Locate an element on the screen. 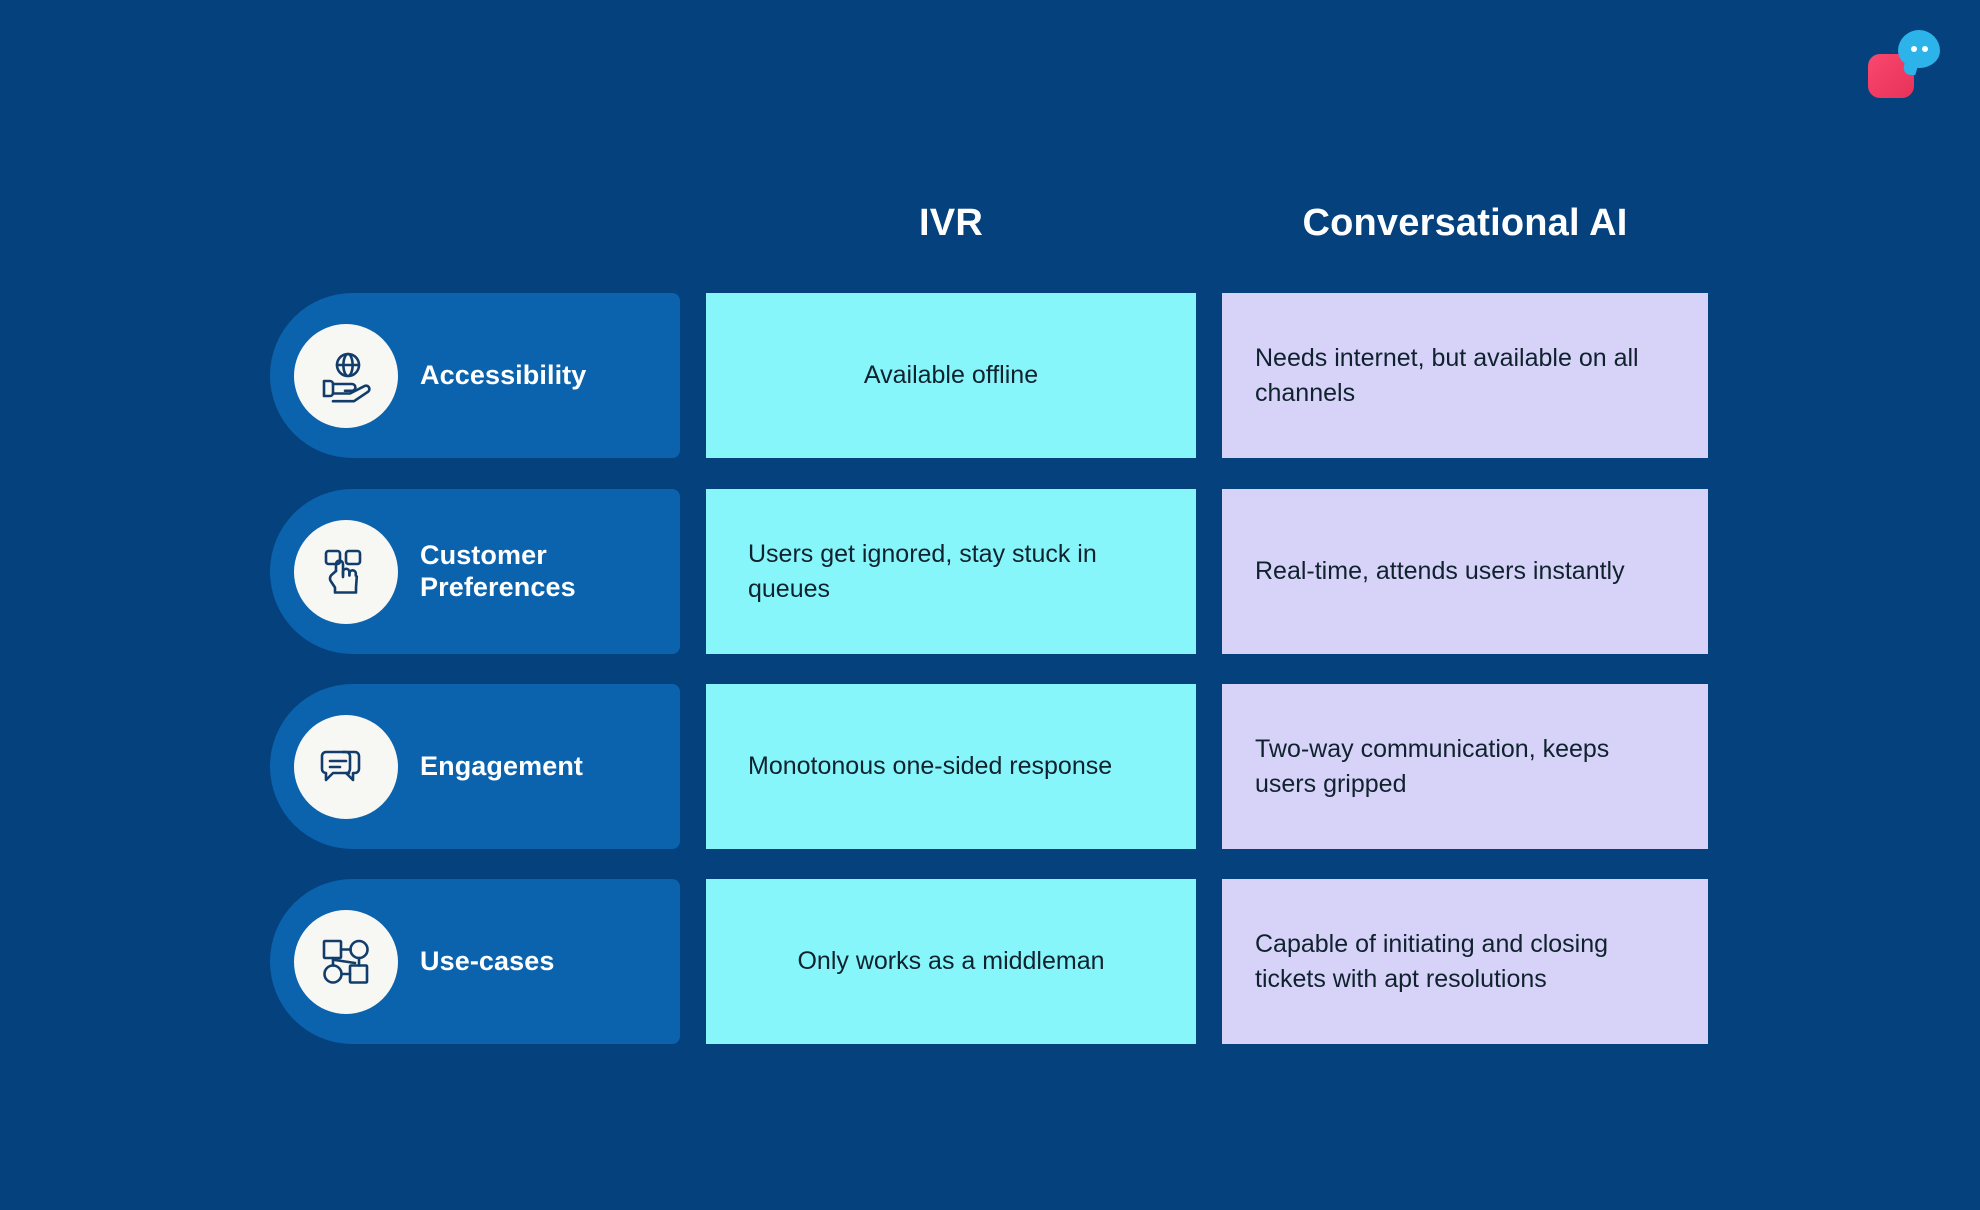 The image size is (1980, 1210). row-label-use-cases: Use-cases is located at coordinates (475, 961).